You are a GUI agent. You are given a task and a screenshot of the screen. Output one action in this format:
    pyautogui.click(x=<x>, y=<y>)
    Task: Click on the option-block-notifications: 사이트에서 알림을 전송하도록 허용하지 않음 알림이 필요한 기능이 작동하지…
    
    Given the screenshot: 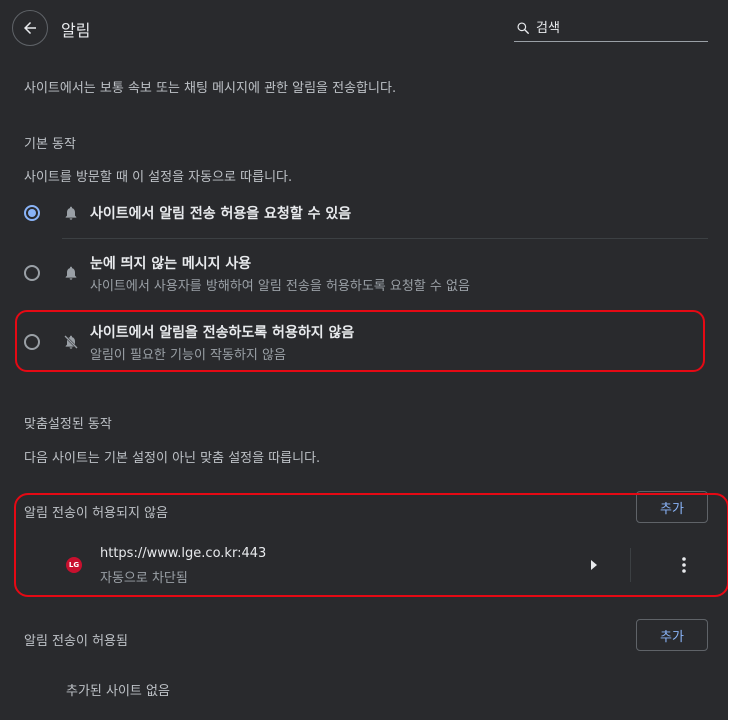 What is the action you would take?
    pyautogui.click(x=364, y=342)
    